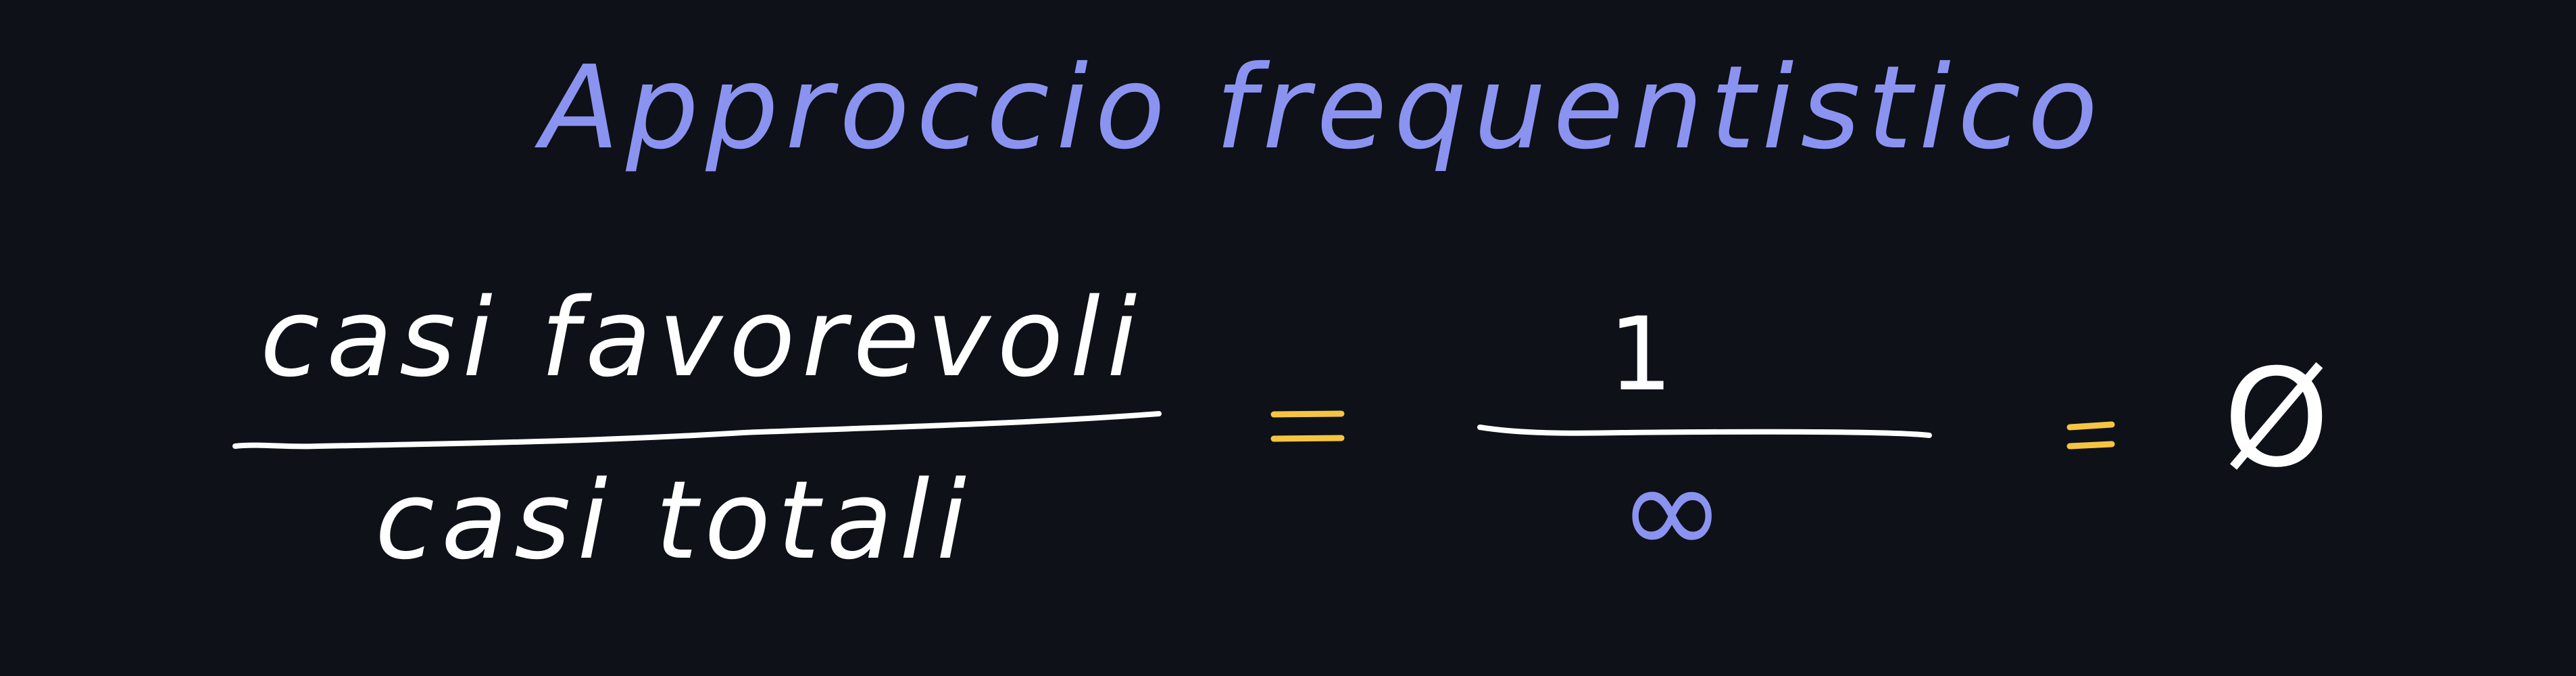 The image size is (2576, 676). Describe the element at coordinates (697, 431) in the screenshot. I see `fraction-bar` at that location.